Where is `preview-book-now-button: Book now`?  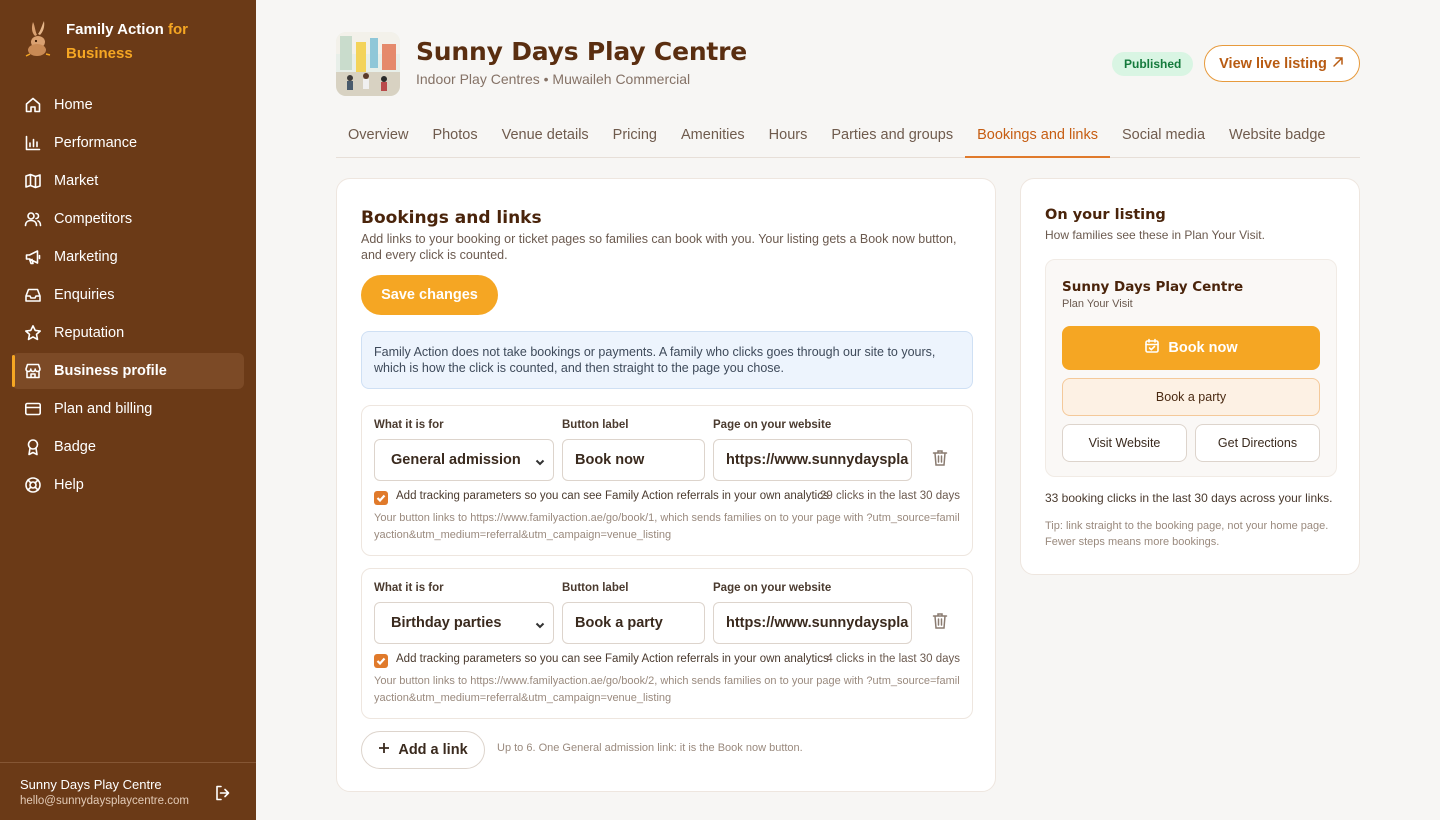 preview-book-now-button: Book now is located at coordinates (1191, 348).